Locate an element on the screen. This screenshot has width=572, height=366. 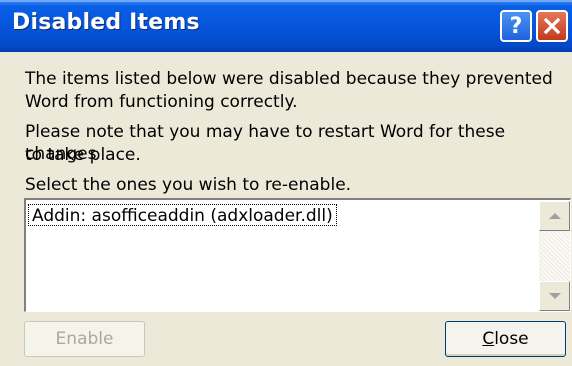
close-button: Close is located at coordinates (505, 339).